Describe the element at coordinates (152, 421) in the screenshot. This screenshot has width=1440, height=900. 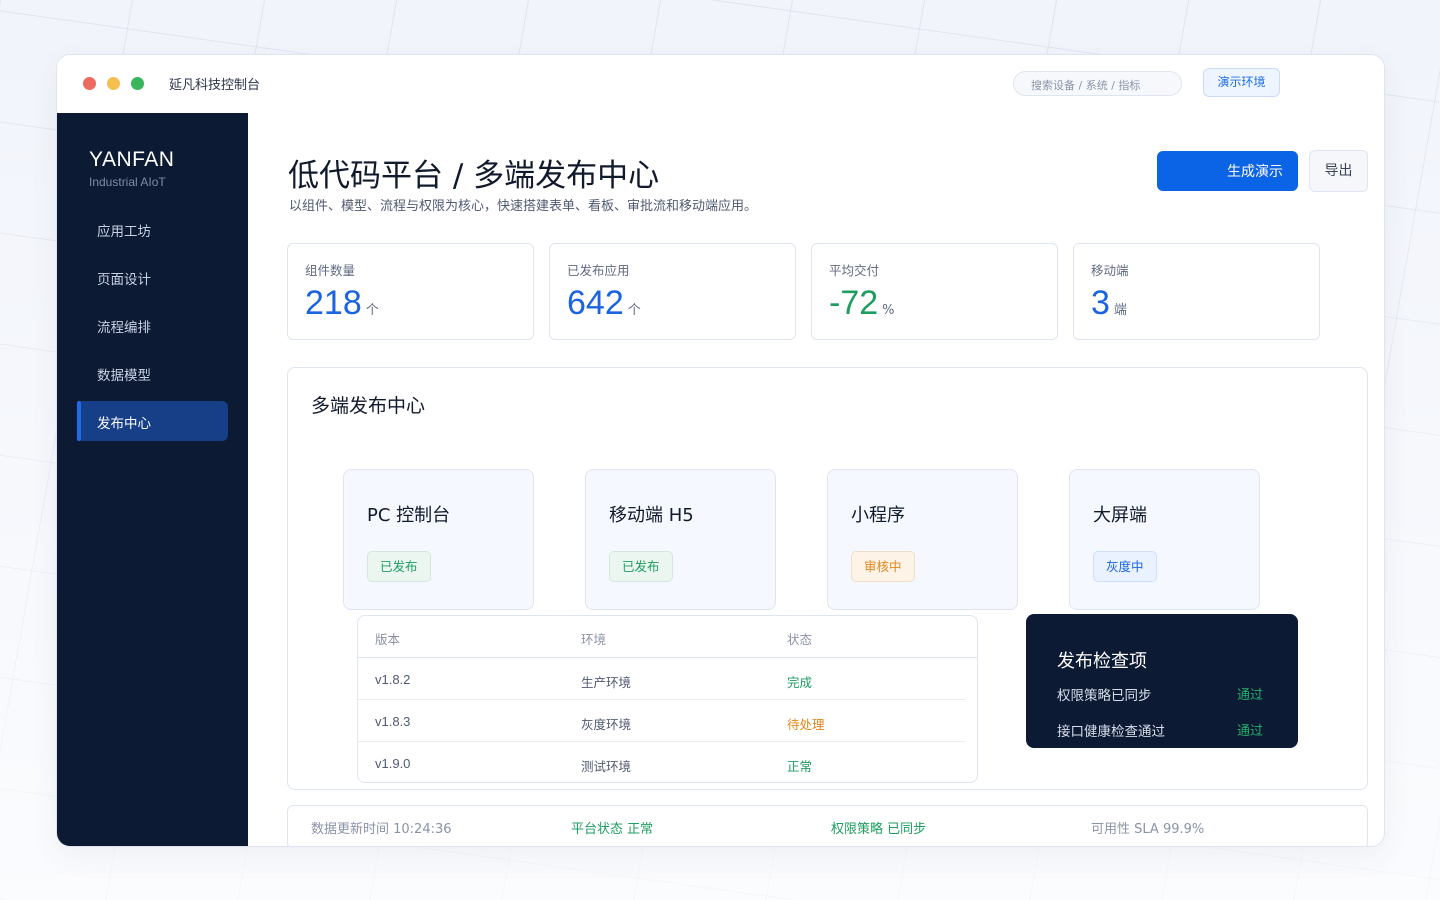
I see `sidebar-item-publish-center: 发布中心` at that location.